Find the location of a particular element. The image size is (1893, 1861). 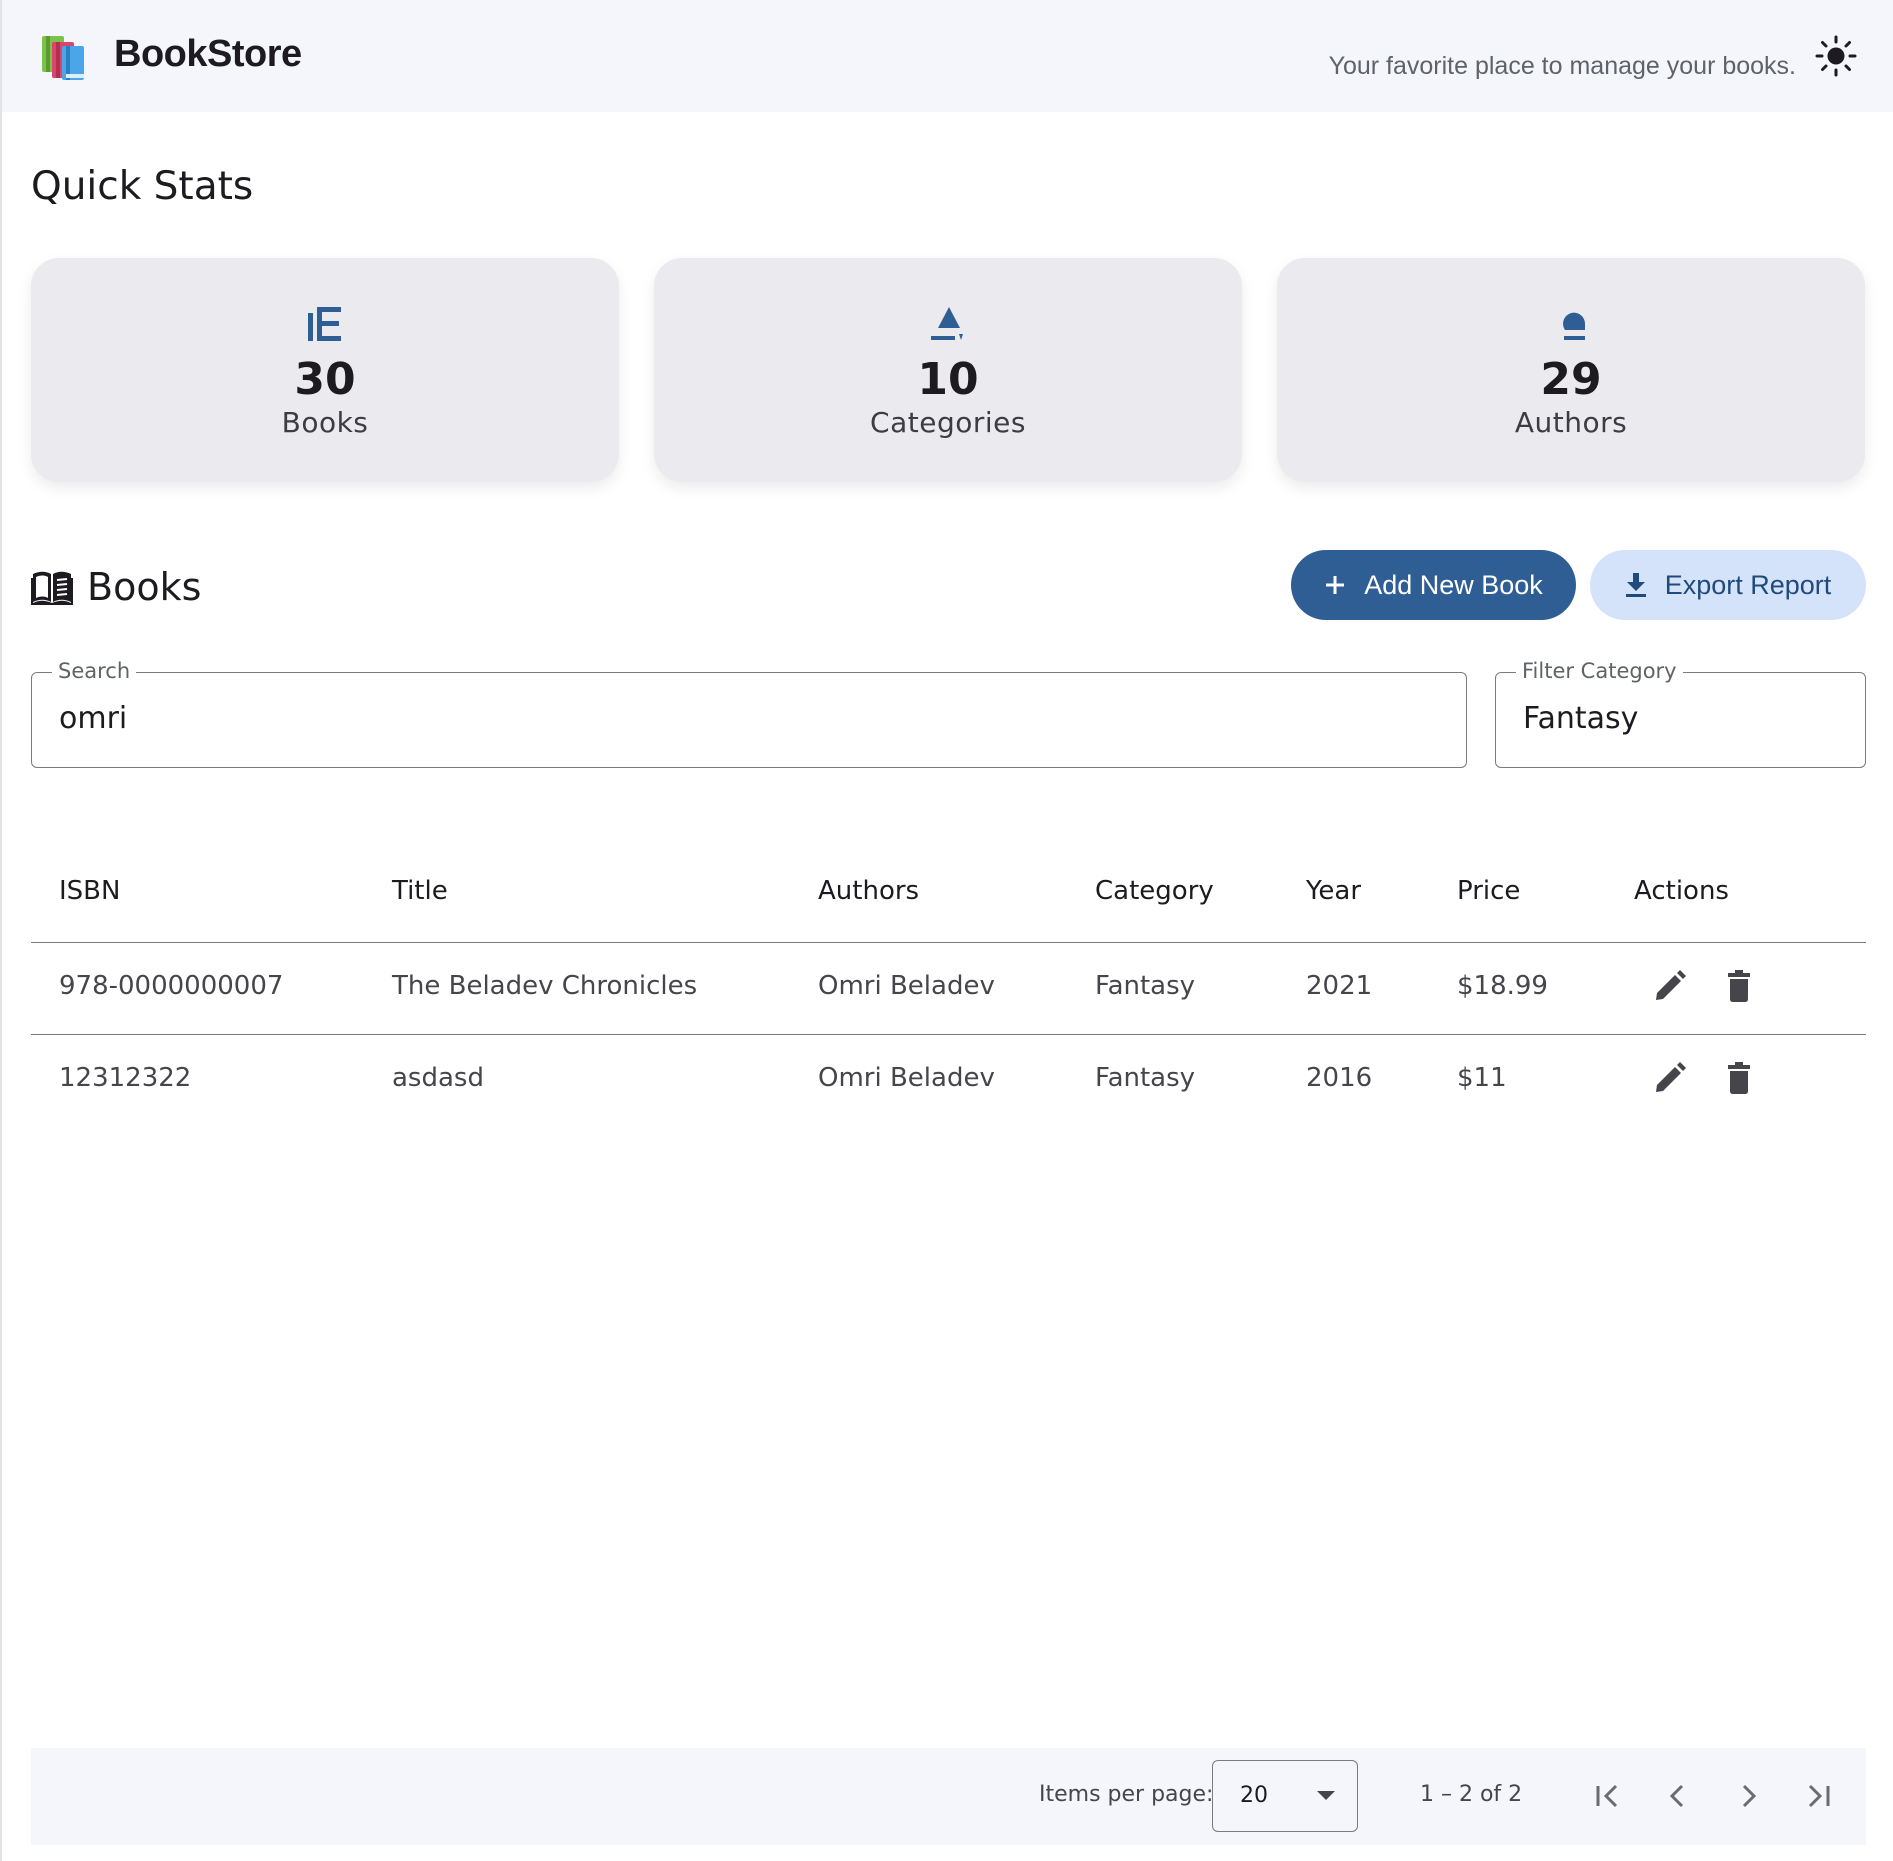

export-report-label: Export Report is located at coordinates (1748, 584).